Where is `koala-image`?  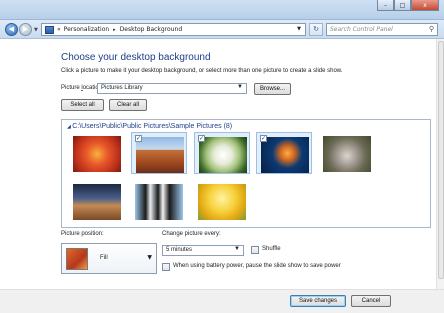
koala-image is located at coordinates (347, 154).